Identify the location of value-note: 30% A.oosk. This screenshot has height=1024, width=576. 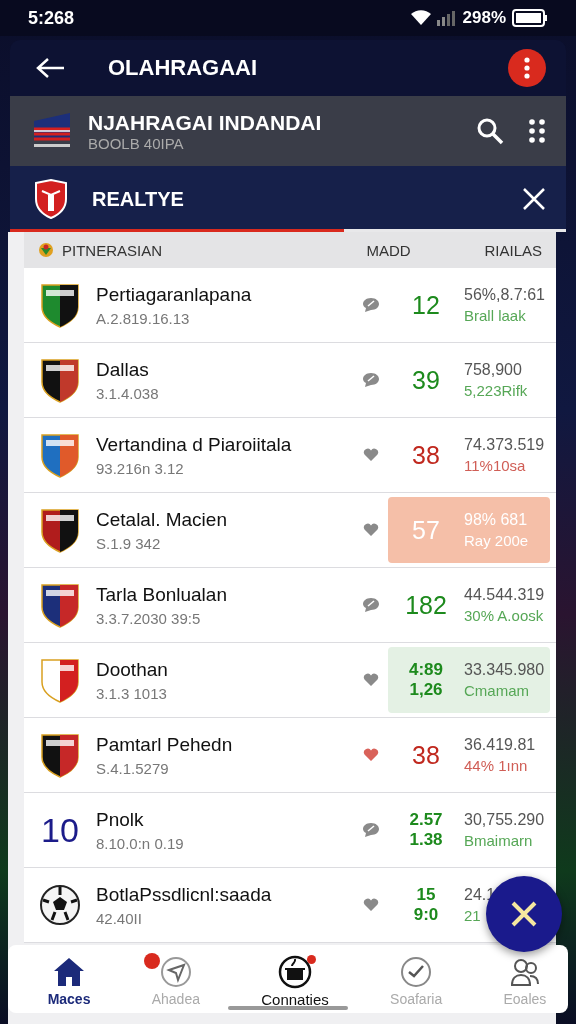
(504, 615).